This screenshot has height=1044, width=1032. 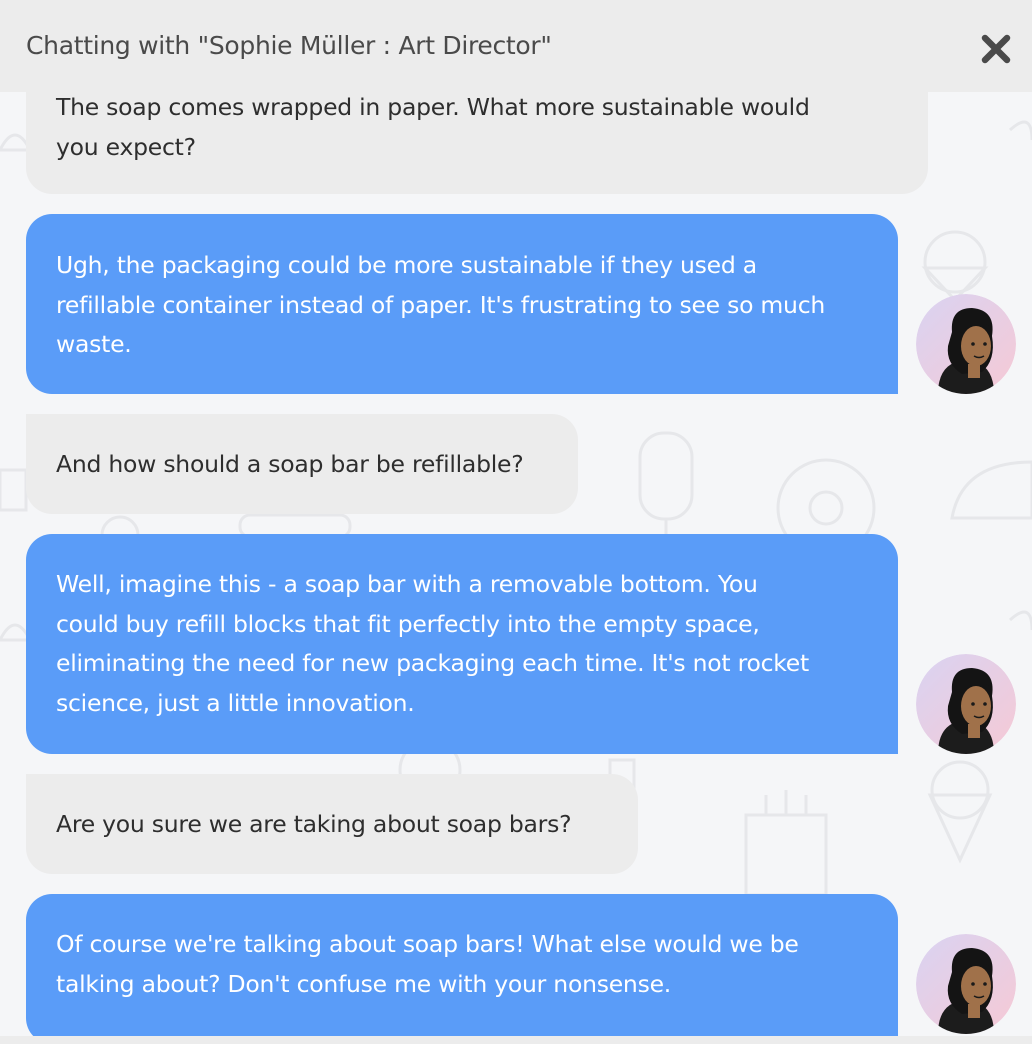 I want to click on message-line: waste., so click(x=94, y=344).